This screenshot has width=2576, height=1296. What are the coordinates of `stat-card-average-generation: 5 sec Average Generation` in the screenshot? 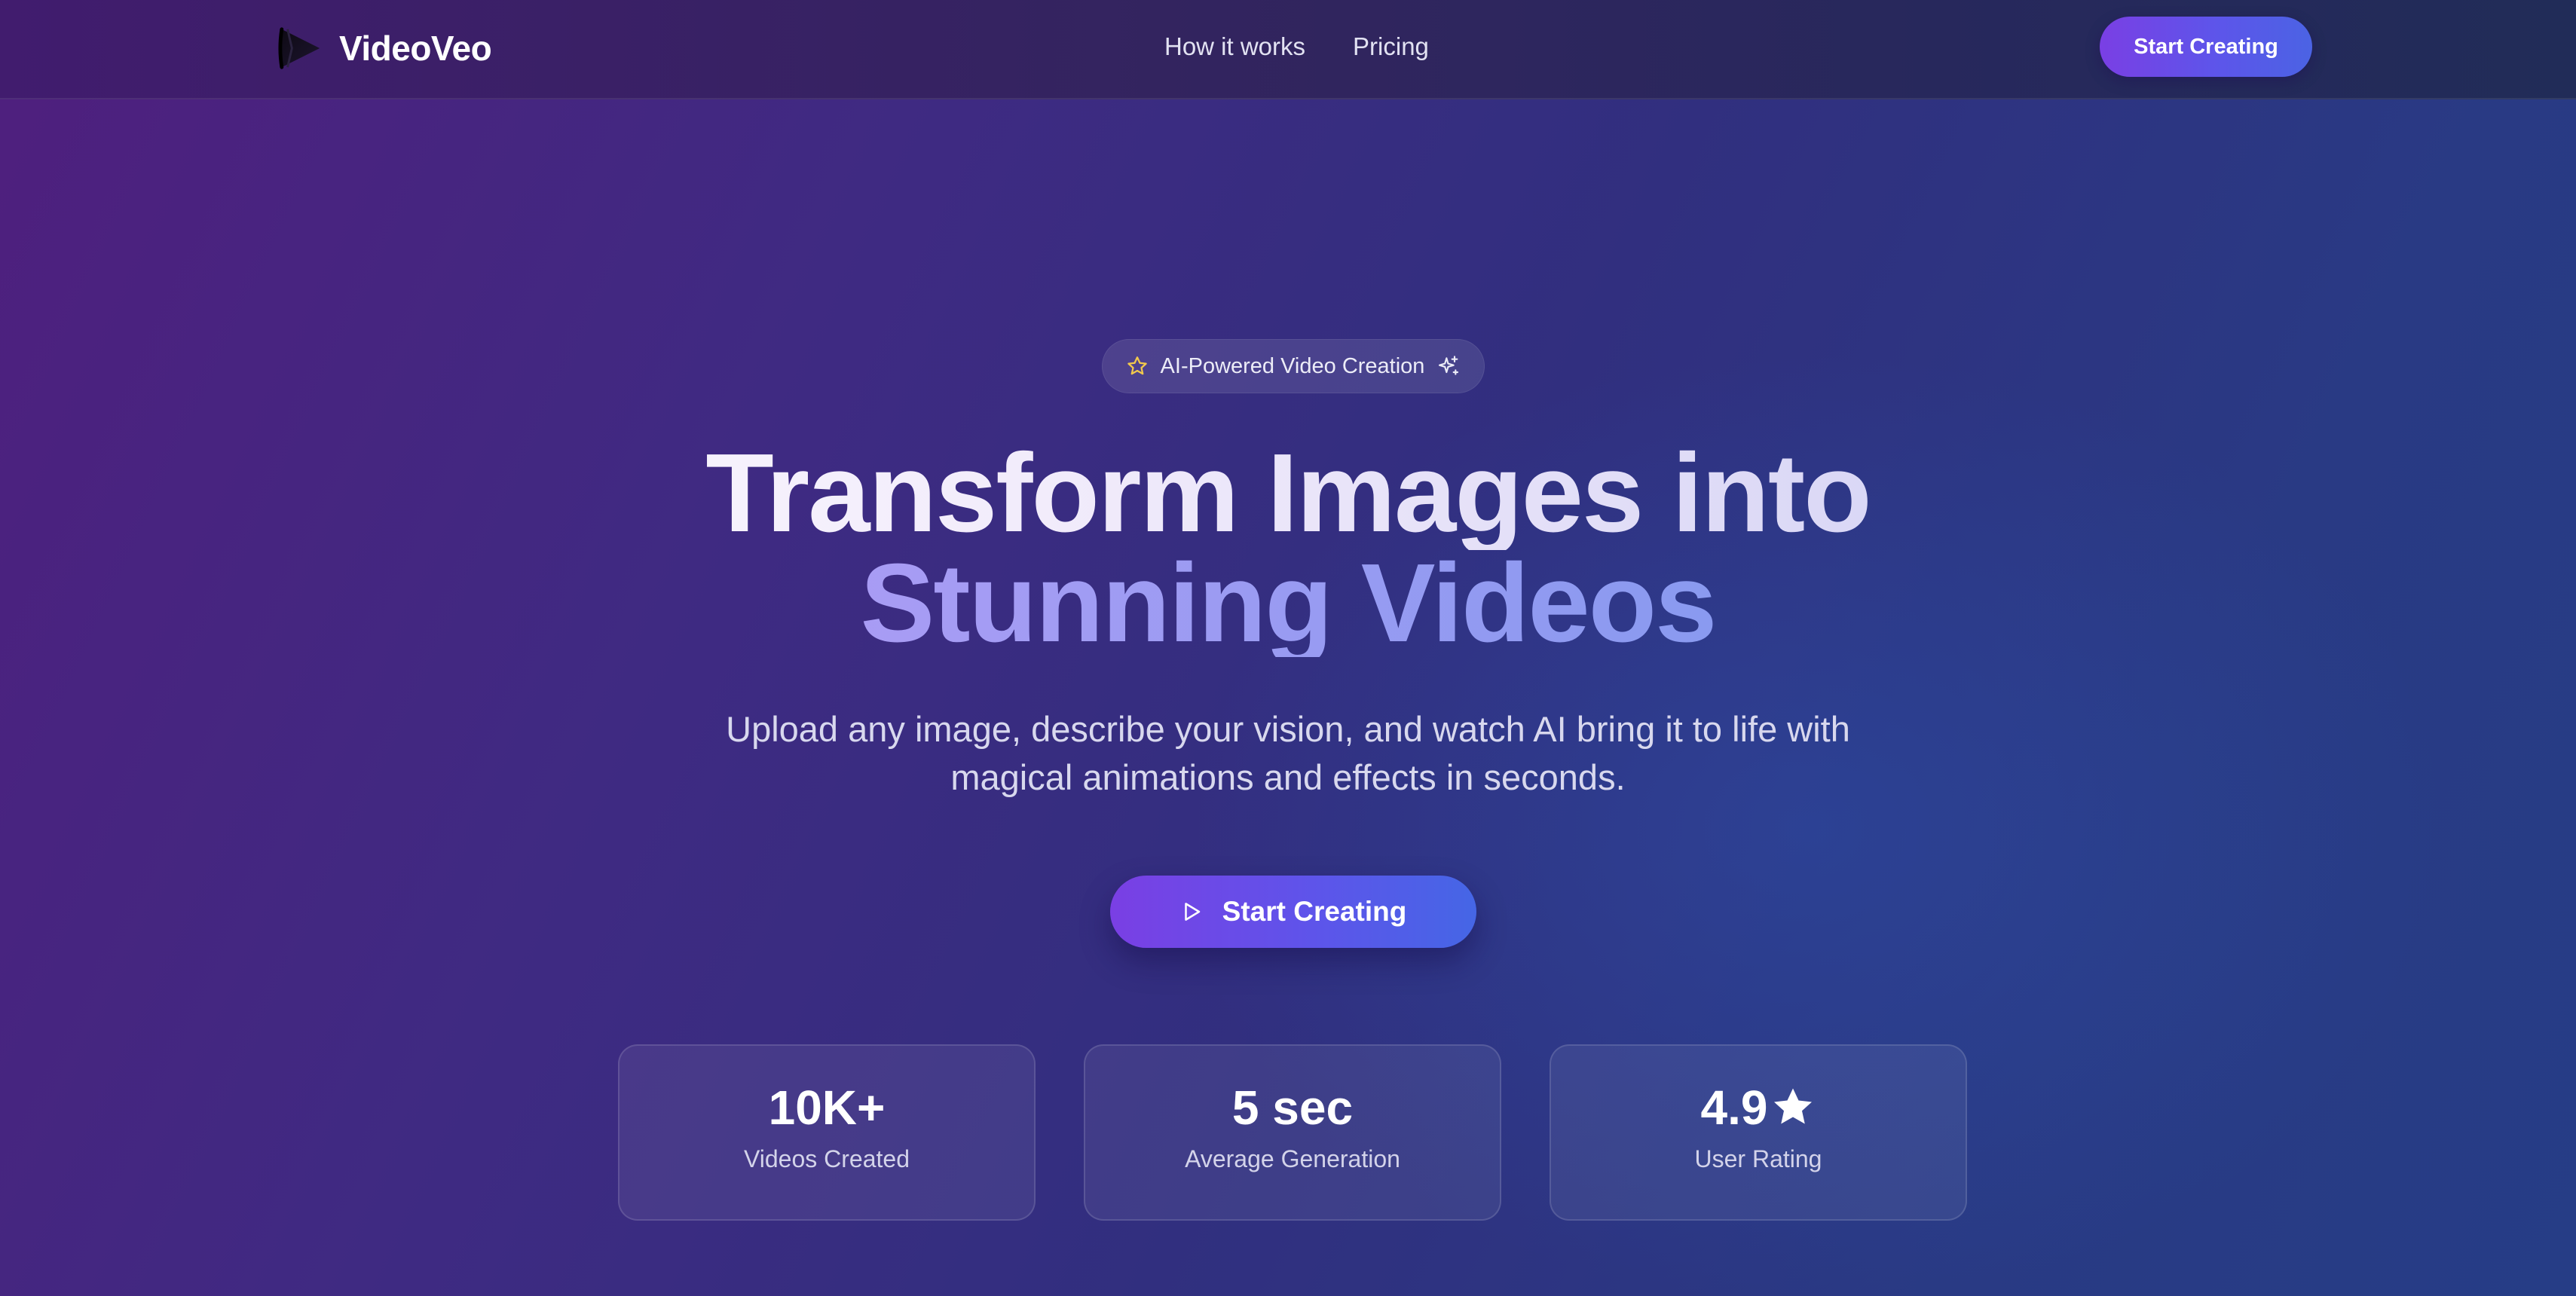 It's located at (1293, 1132).